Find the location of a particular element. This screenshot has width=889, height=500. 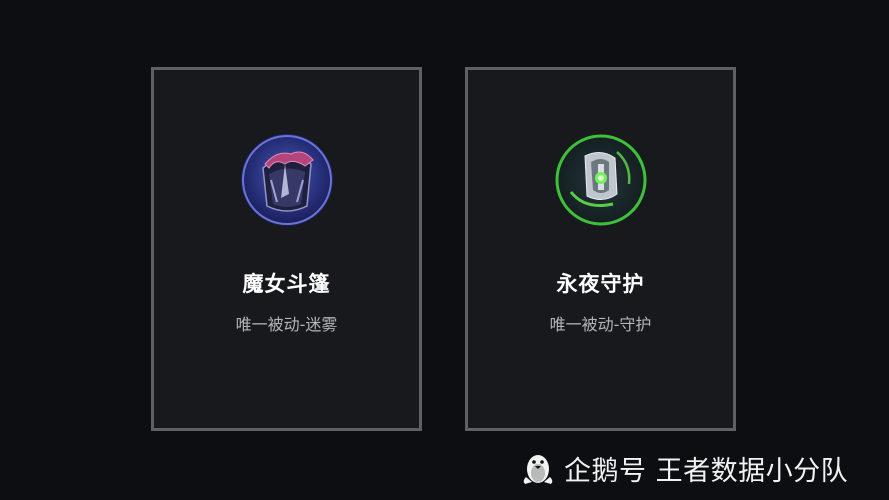

watermark-text: 企鹅号 王者数据小分队 is located at coordinates (706, 471).